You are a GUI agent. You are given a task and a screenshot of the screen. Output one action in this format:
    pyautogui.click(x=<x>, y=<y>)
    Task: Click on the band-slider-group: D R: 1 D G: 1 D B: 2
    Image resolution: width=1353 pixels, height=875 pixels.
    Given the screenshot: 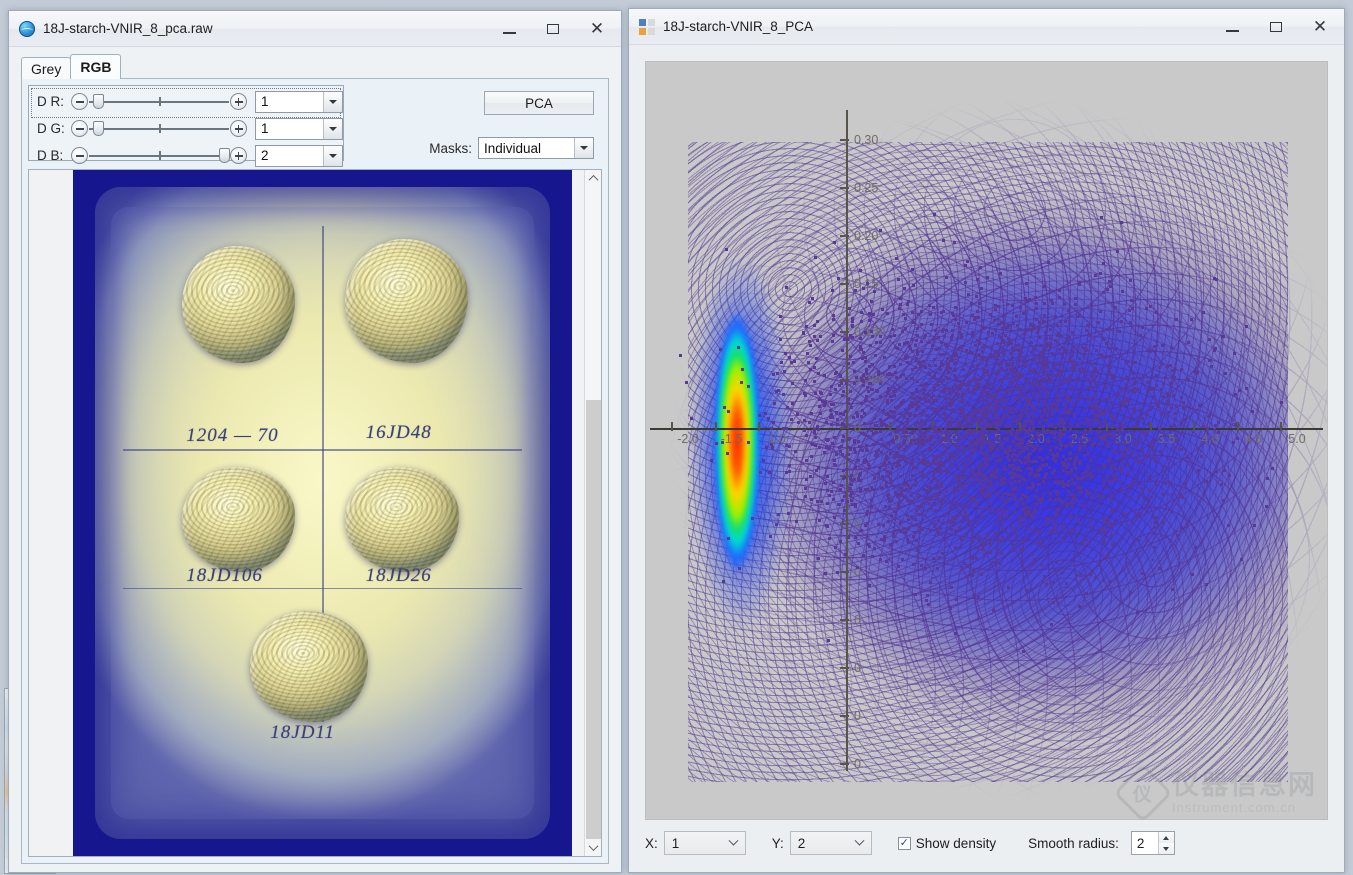 What is the action you would take?
    pyautogui.click(x=186, y=126)
    